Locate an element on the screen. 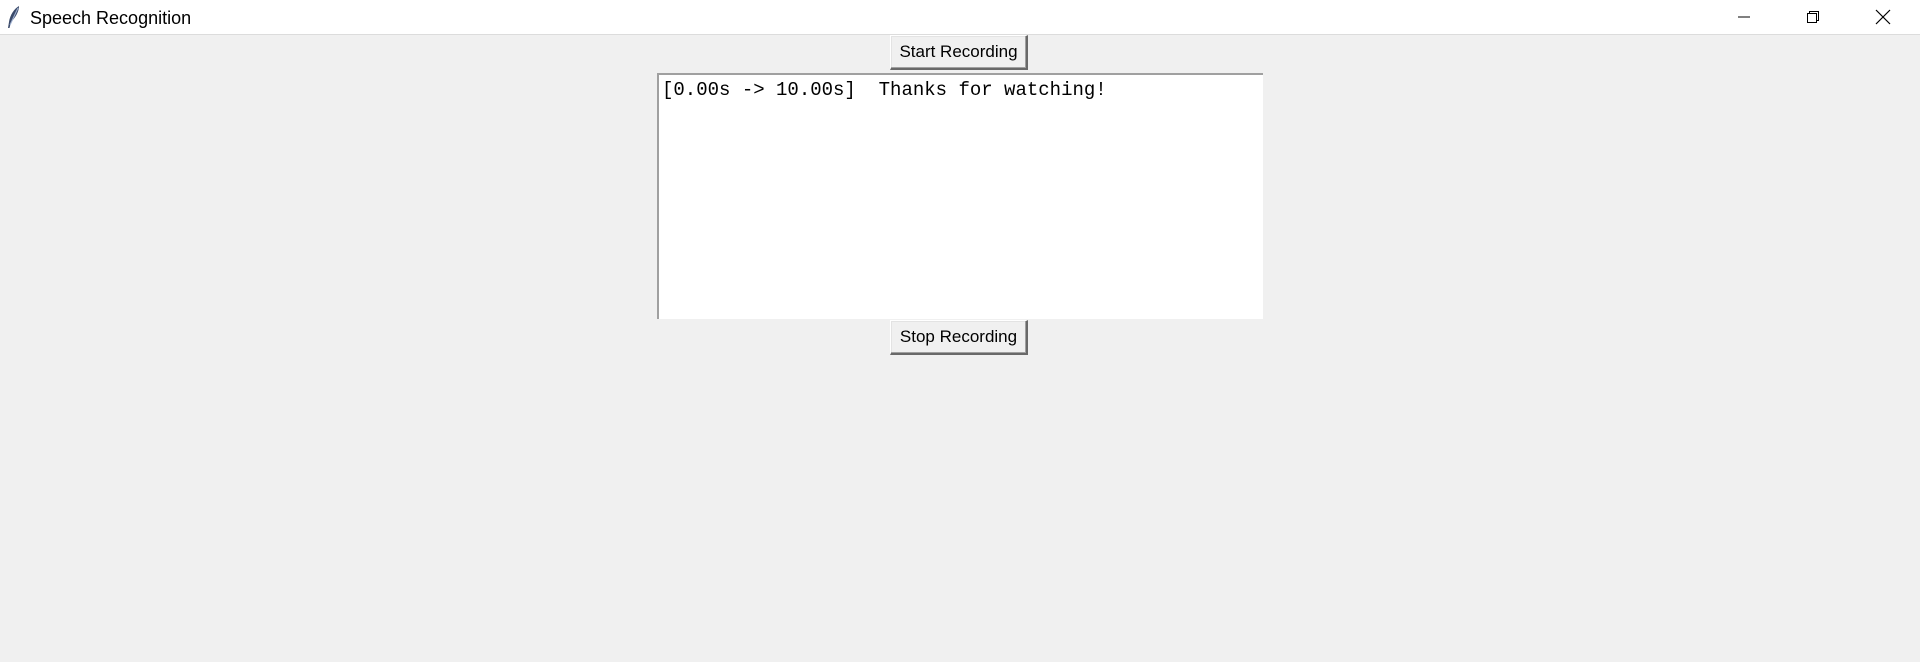 The width and height of the screenshot is (1920, 662). restore-icon is located at coordinates (1813, 17).